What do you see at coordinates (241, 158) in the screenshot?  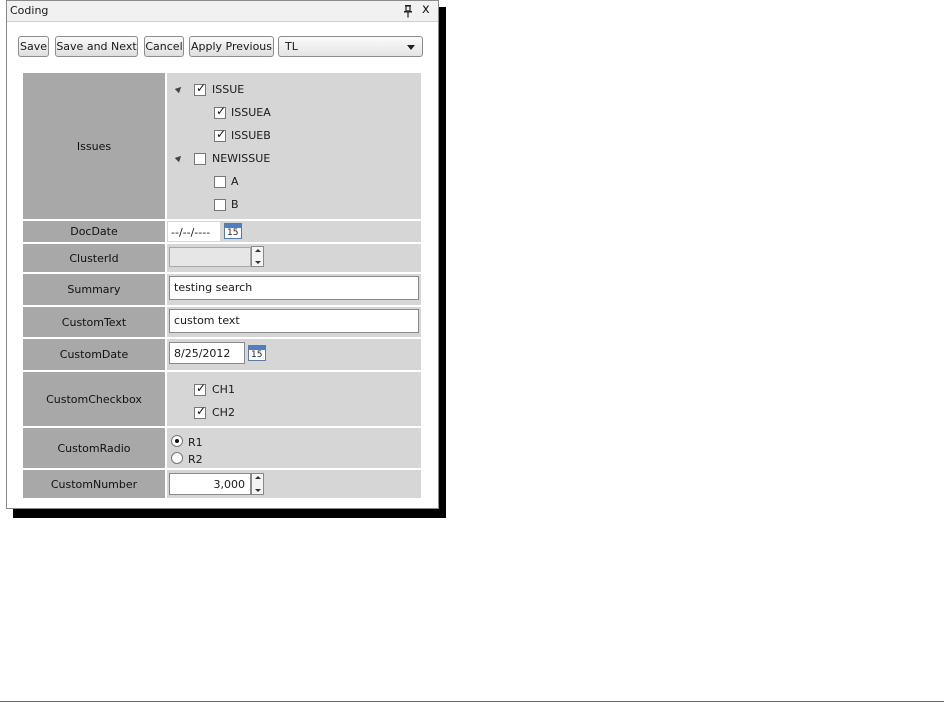 I see `tree-label-newissue: NEWISSUE` at bounding box center [241, 158].